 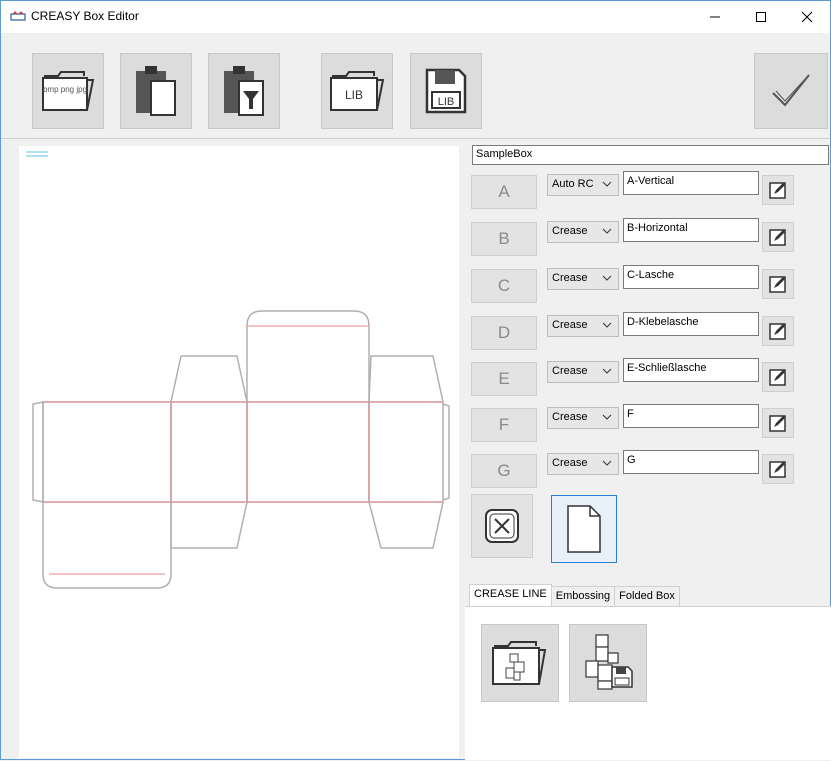 I want to click on clipboard-filter-button, so click(x=244, y=91).